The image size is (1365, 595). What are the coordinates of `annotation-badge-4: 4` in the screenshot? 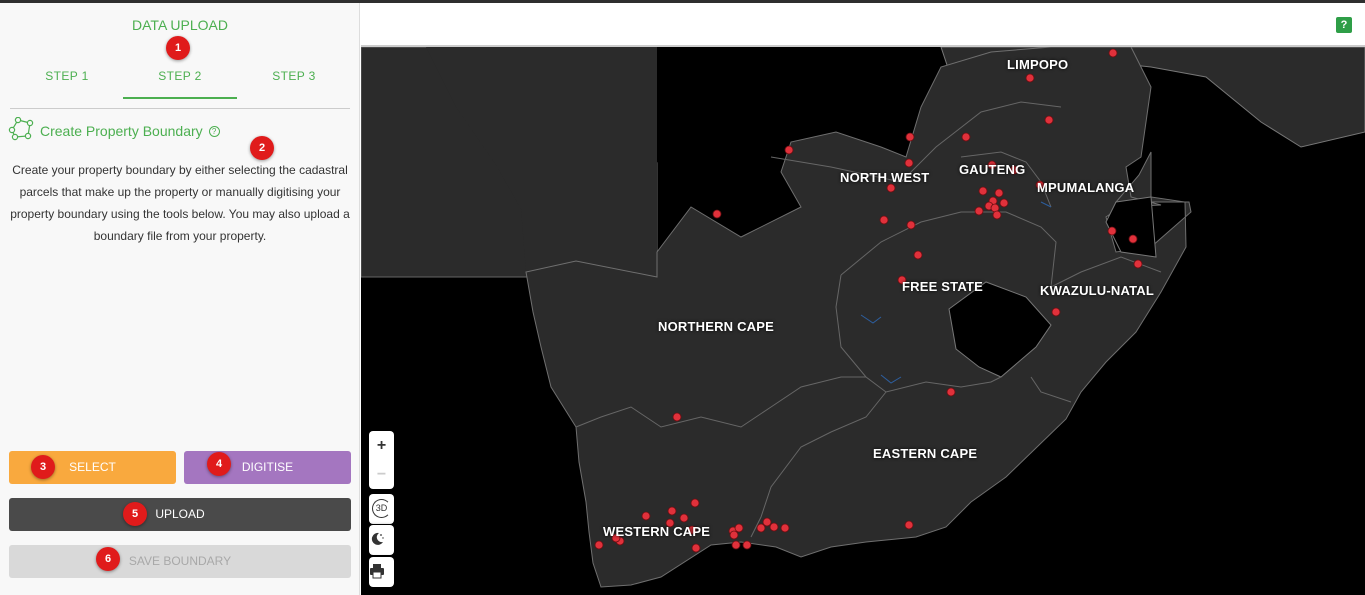 It's located at (219, 464).